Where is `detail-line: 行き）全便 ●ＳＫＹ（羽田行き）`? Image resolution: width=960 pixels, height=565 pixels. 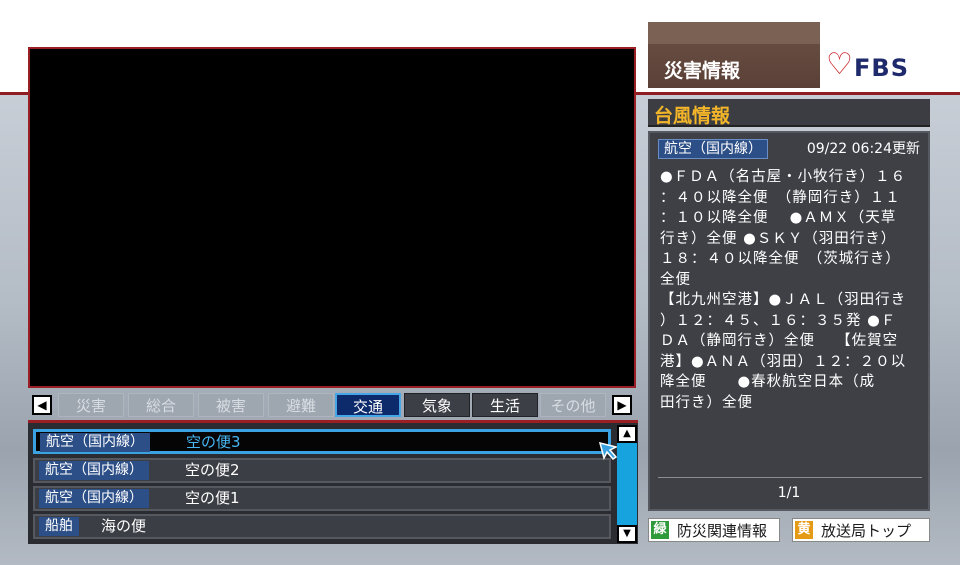 detail-line: 行き）全便 ●ＳＫＹ（羽田行き） is located at coordinates (778, 238).